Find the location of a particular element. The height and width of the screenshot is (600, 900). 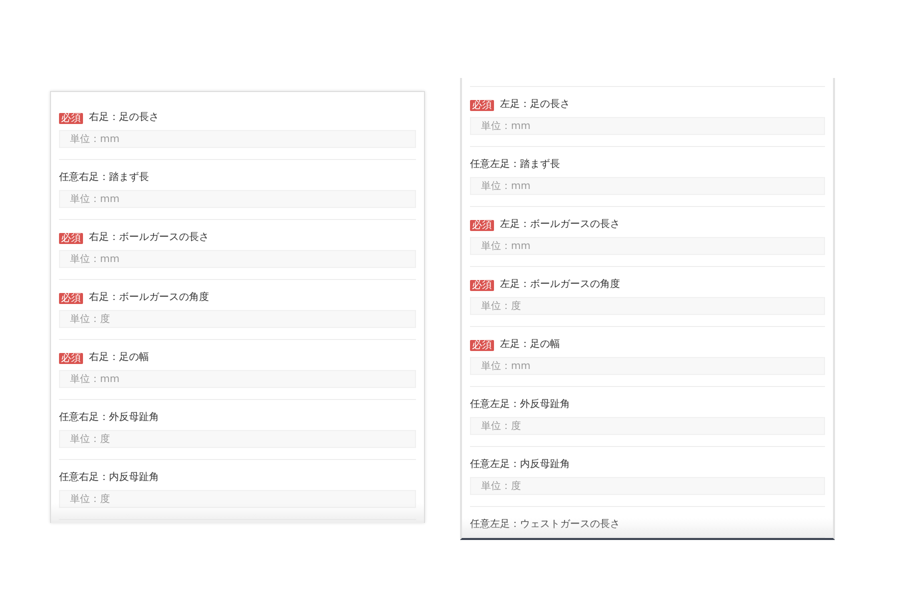

field-label: 任意右足：外反母趾角 is located at coordinates (109, 418).